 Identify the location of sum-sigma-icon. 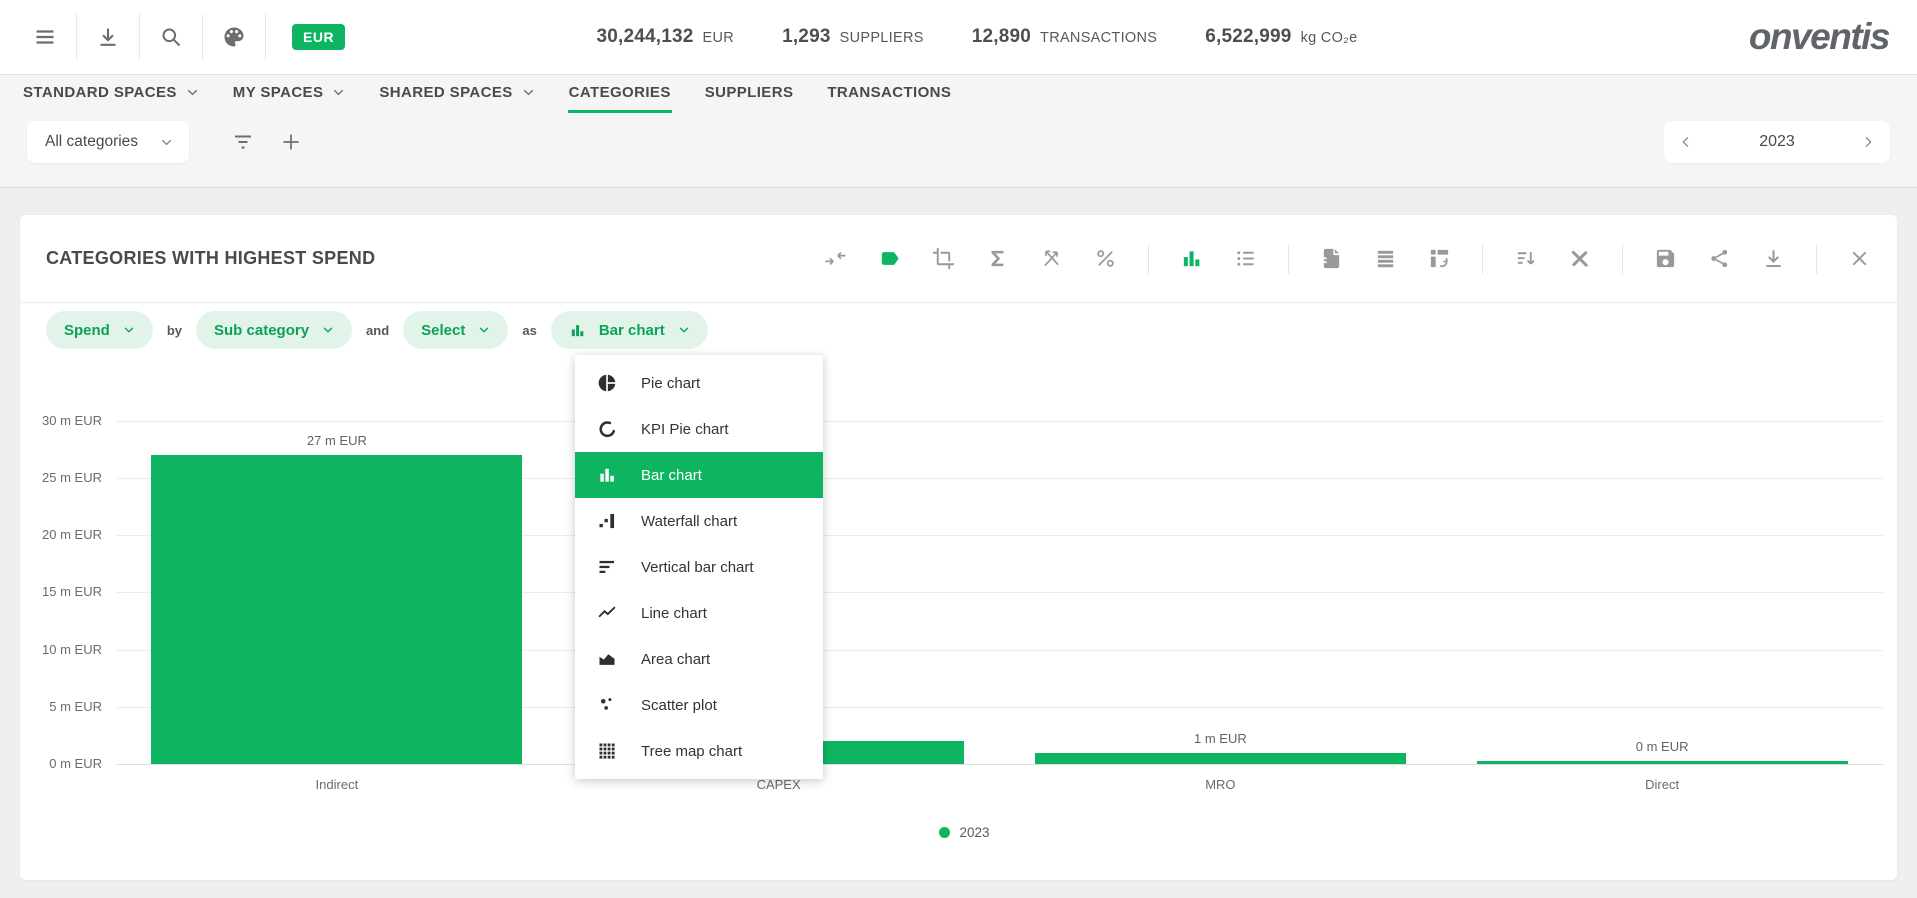
(997, 258).